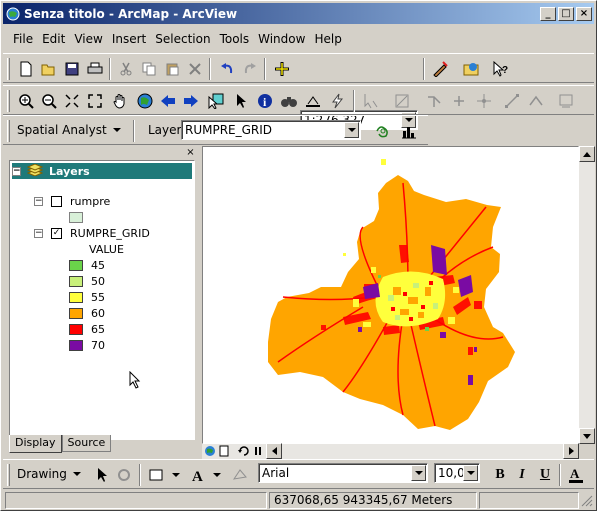 This screenshot has width=597, height=511. Describe the element at coordinates (459, 101) in the screenshot. I see `rotate-tool-icon` at that location.